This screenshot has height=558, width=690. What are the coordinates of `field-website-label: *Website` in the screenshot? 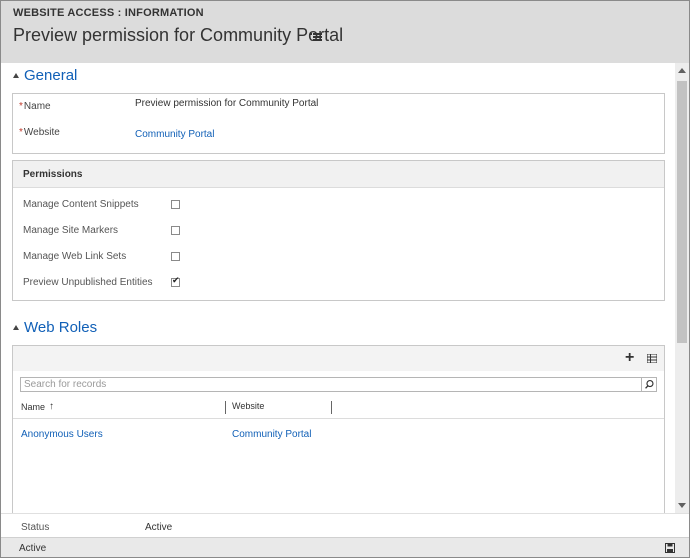 It's located at (39, 132).